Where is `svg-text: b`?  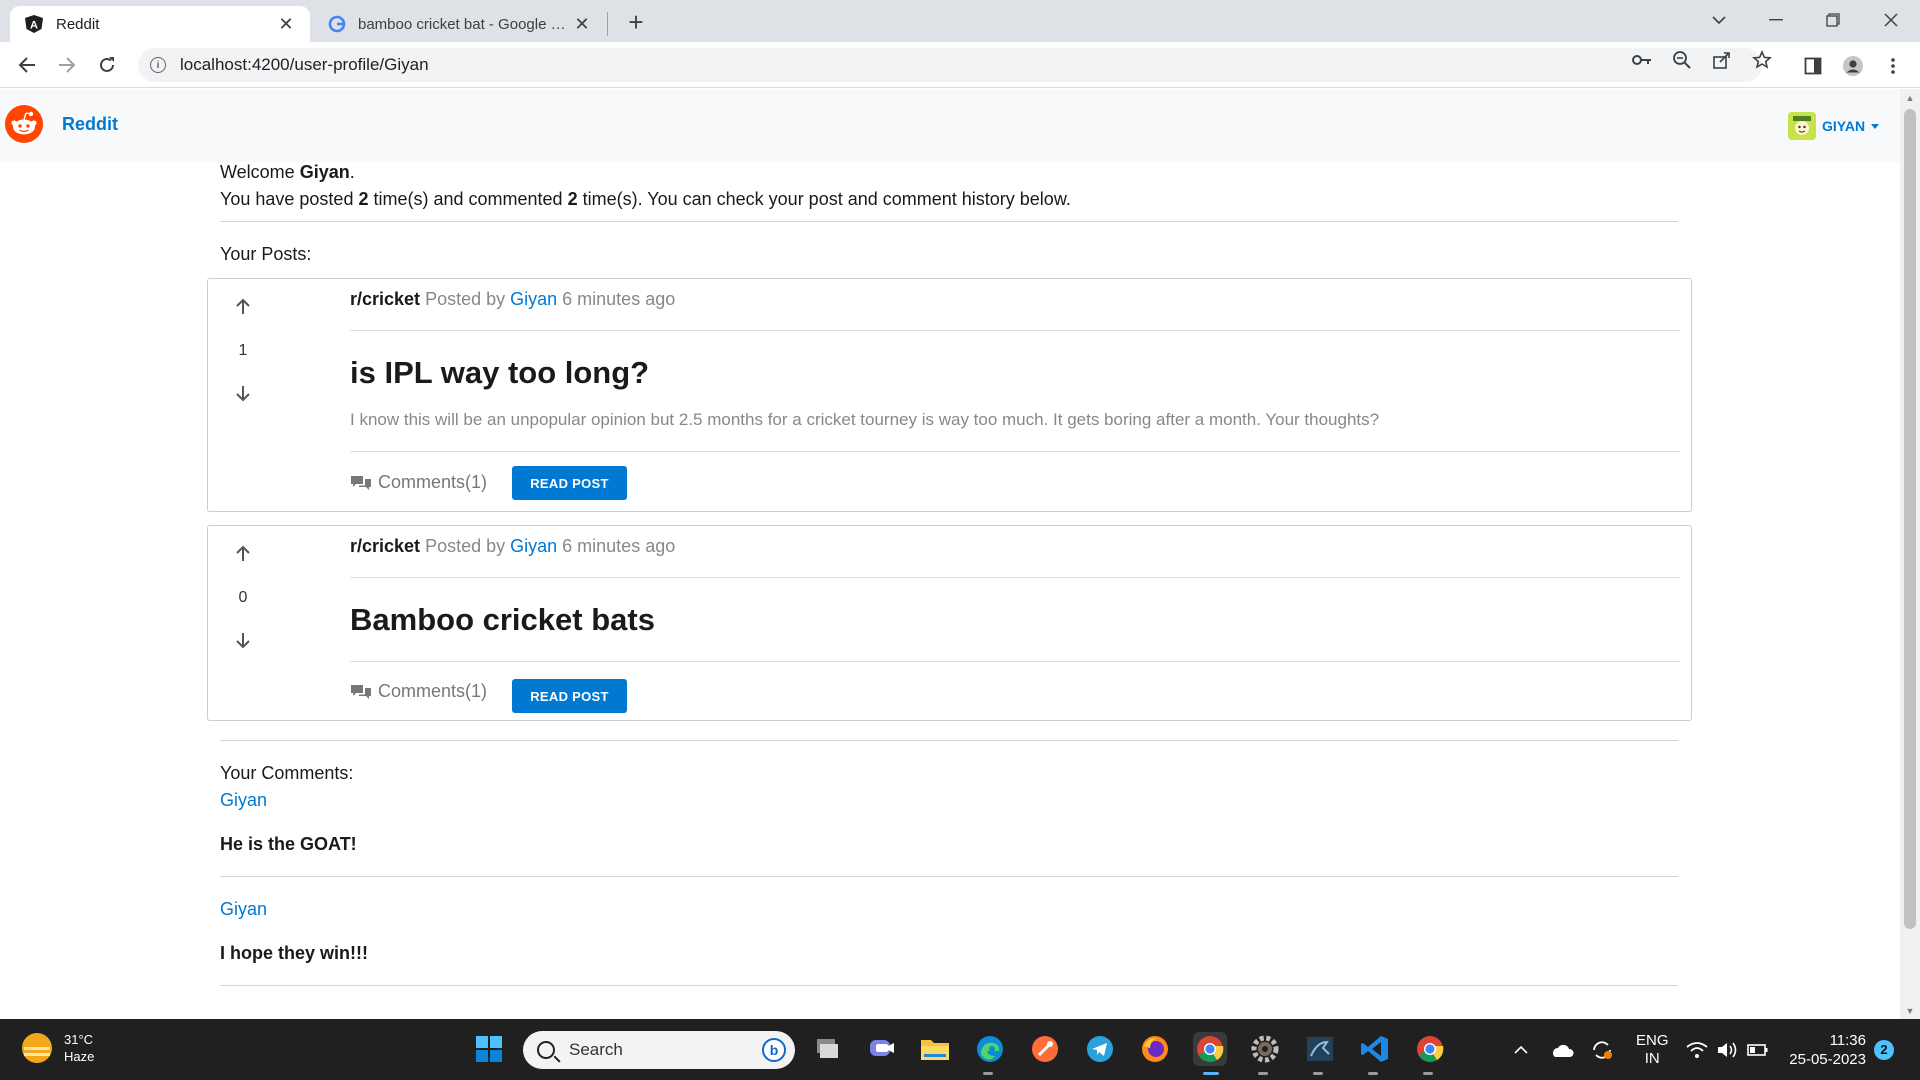
svg-text: b is located at coordinates (774, 1050).